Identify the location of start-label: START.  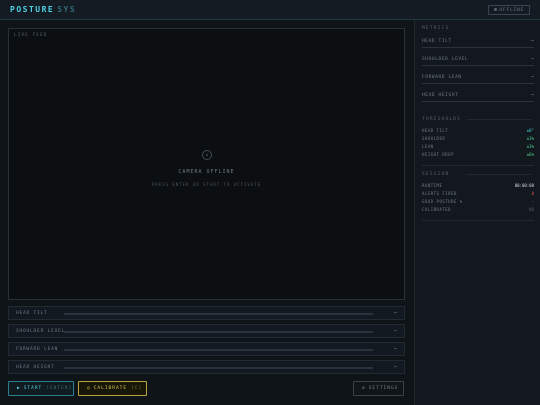
(33, 388).